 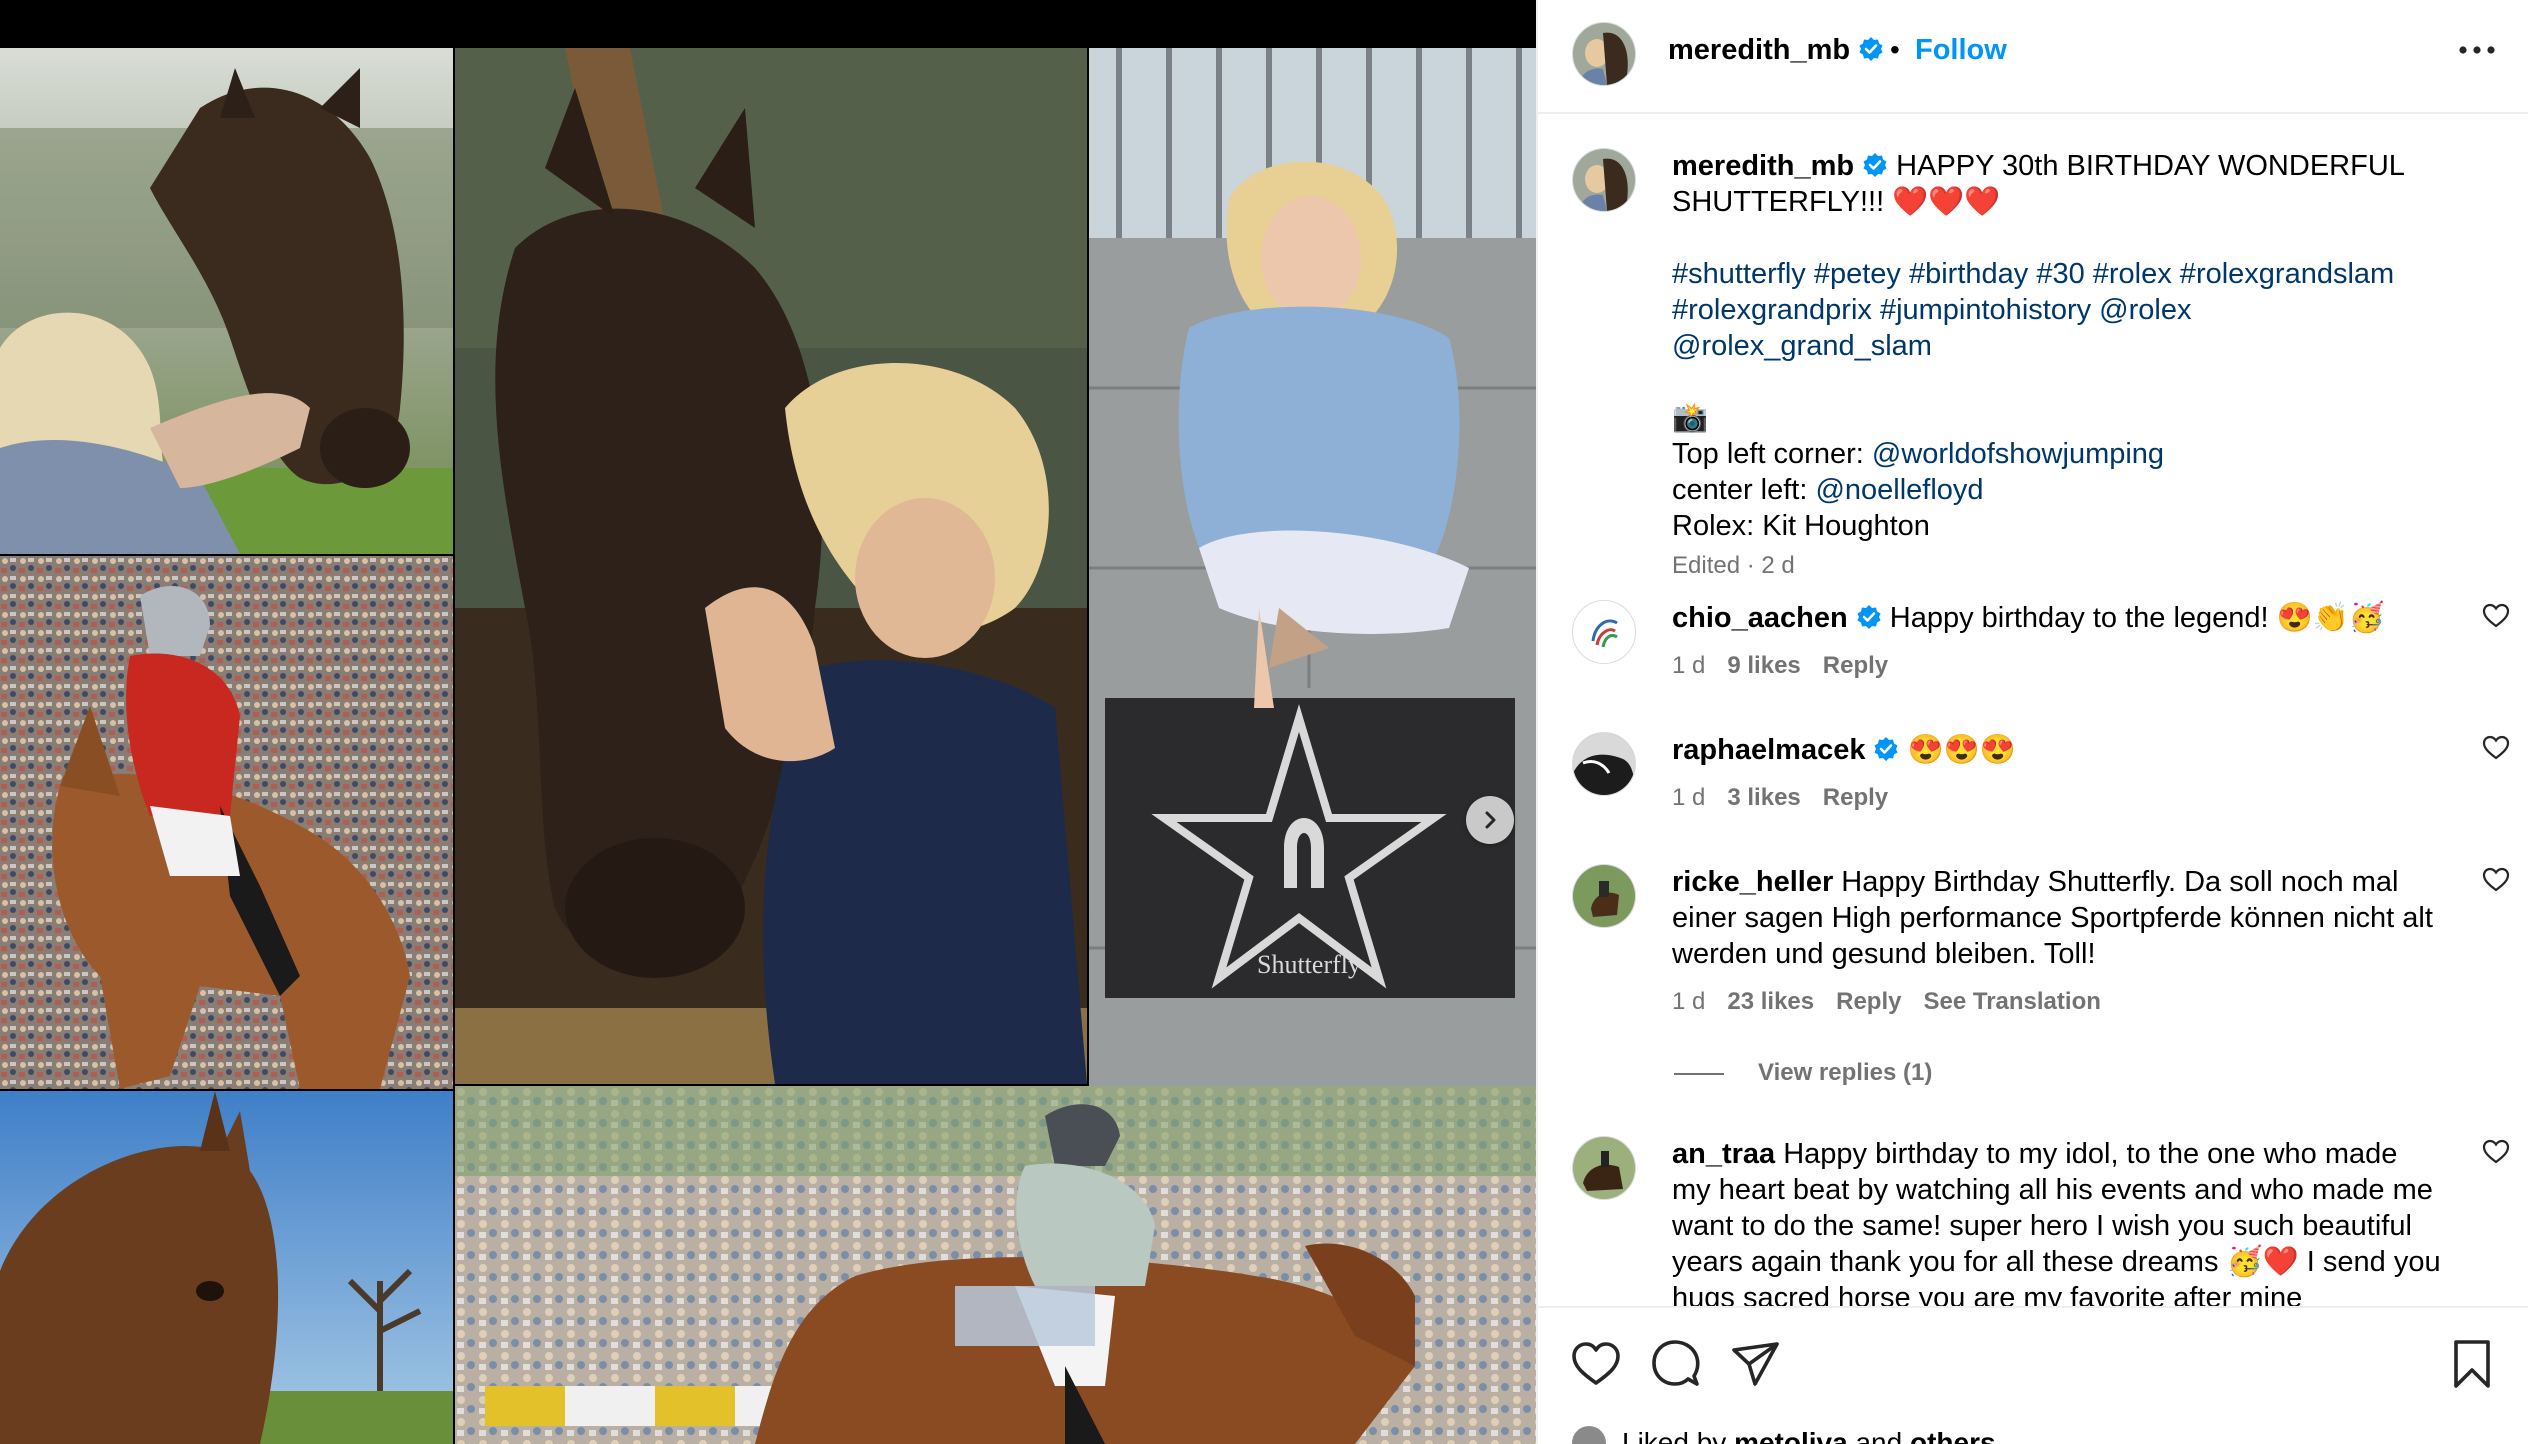 What do you see at coordinates (1699, 1073) in the screenshot?
I see `replies-divider` at bounding box center [1699, 1073].